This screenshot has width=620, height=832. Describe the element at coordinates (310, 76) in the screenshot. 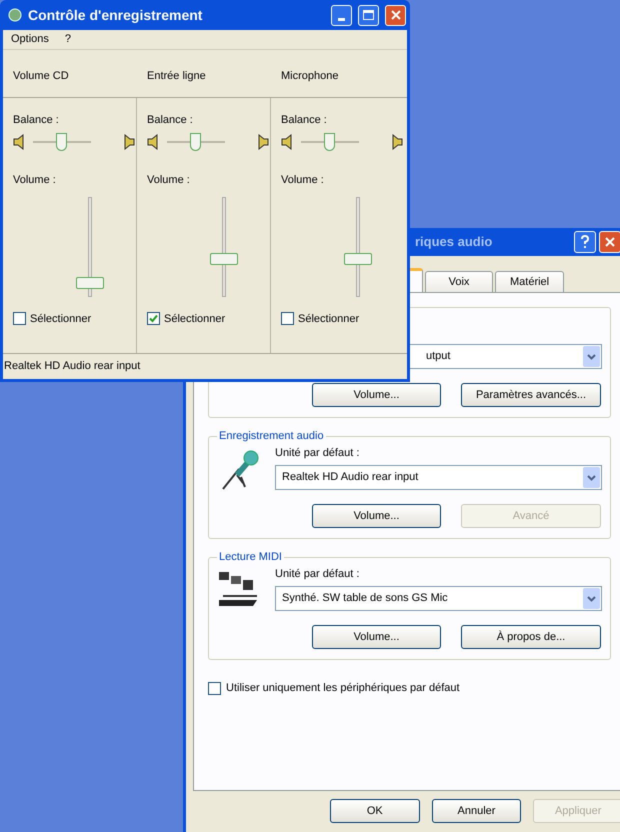

I see `channel-name: Microphone` at that location.